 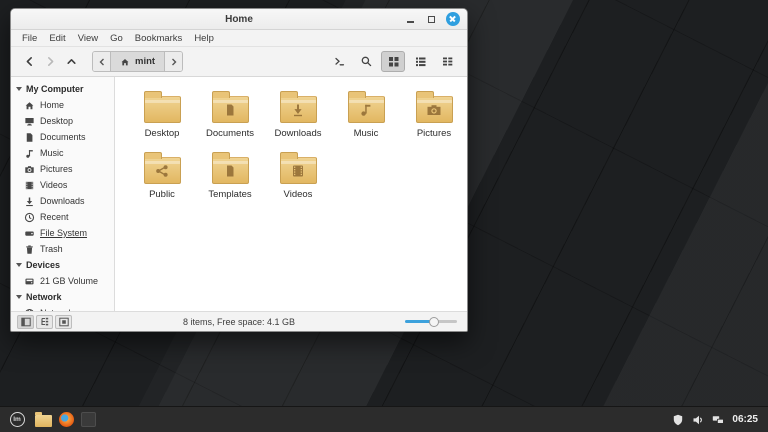 I want to click on maximize-button, so click(x=431, y=19).